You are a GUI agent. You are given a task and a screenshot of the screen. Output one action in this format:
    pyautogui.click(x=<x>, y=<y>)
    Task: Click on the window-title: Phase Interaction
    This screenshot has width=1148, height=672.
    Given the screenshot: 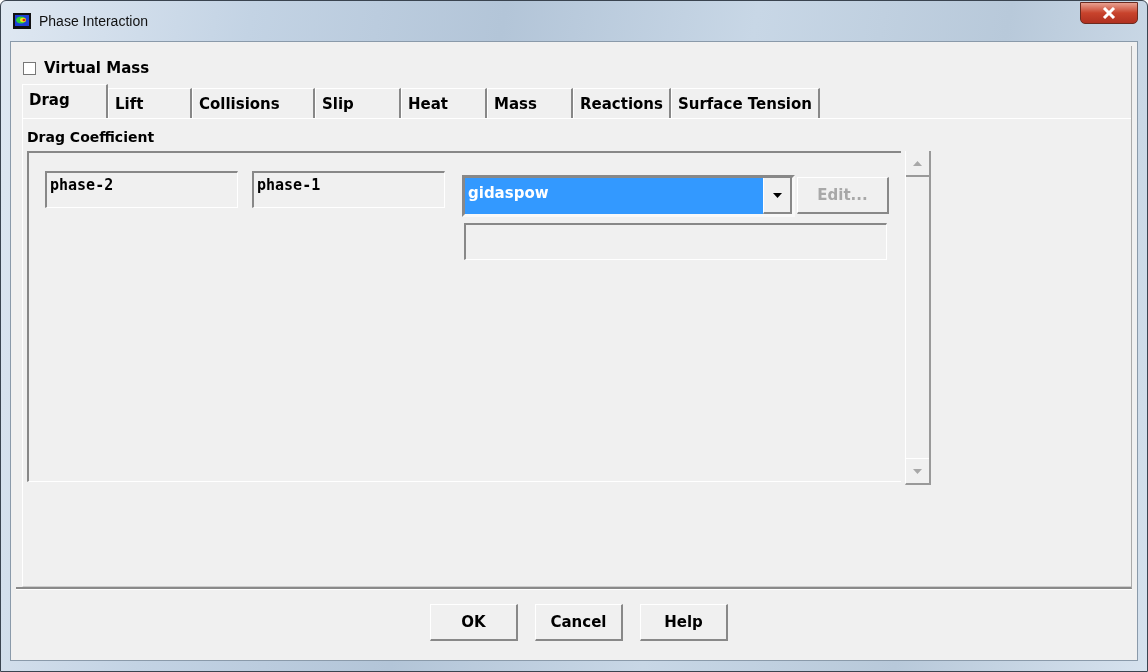 What is the action you would take?
    pyautogui.click(x=93, y=21)
    